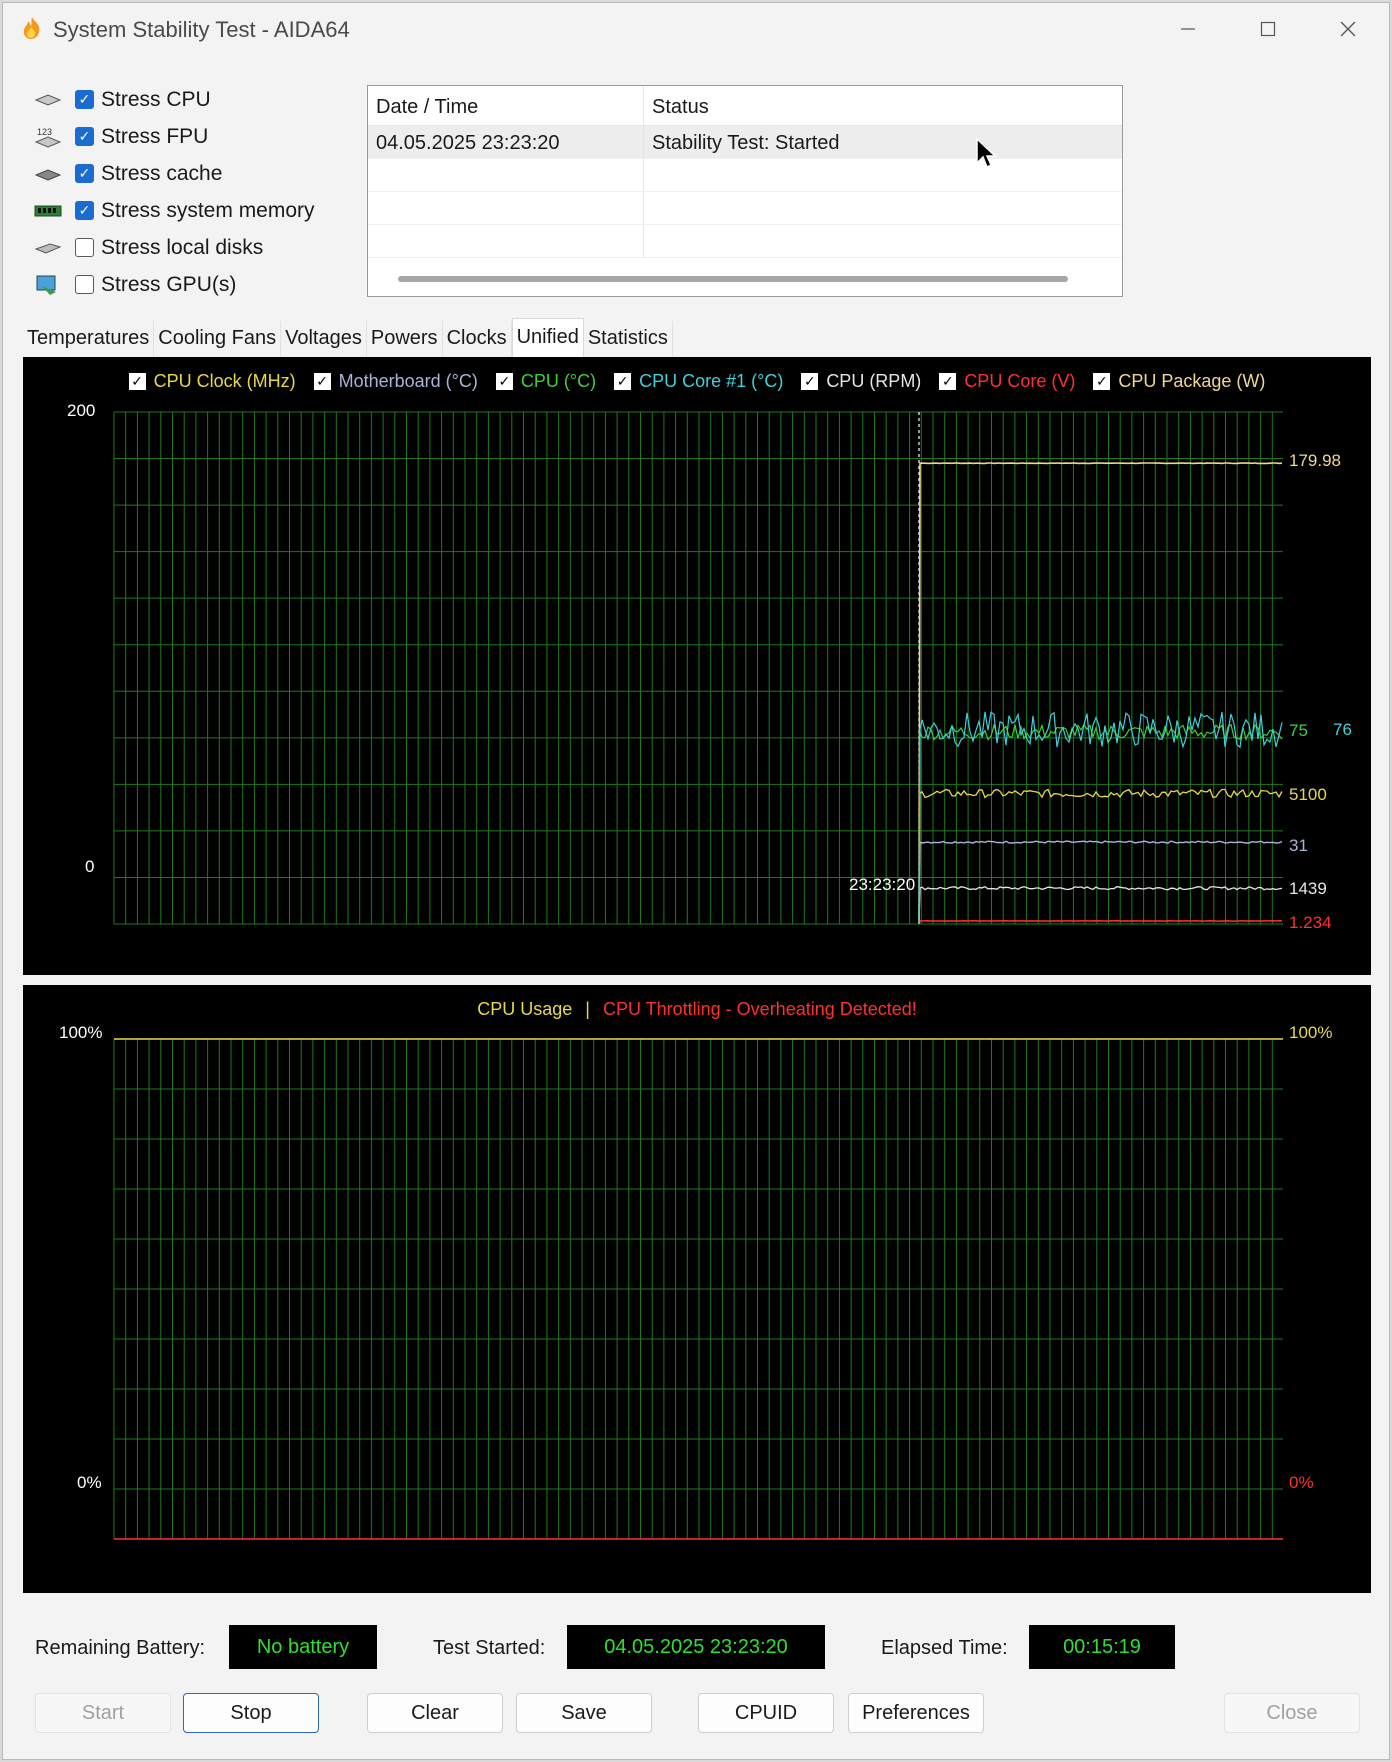 This screenshot has width=1392, height=1762. Describe the element at coordinates (183, 173) in the screenshot. I see `stress-cache-option: ✓ Stress cache` at that location.